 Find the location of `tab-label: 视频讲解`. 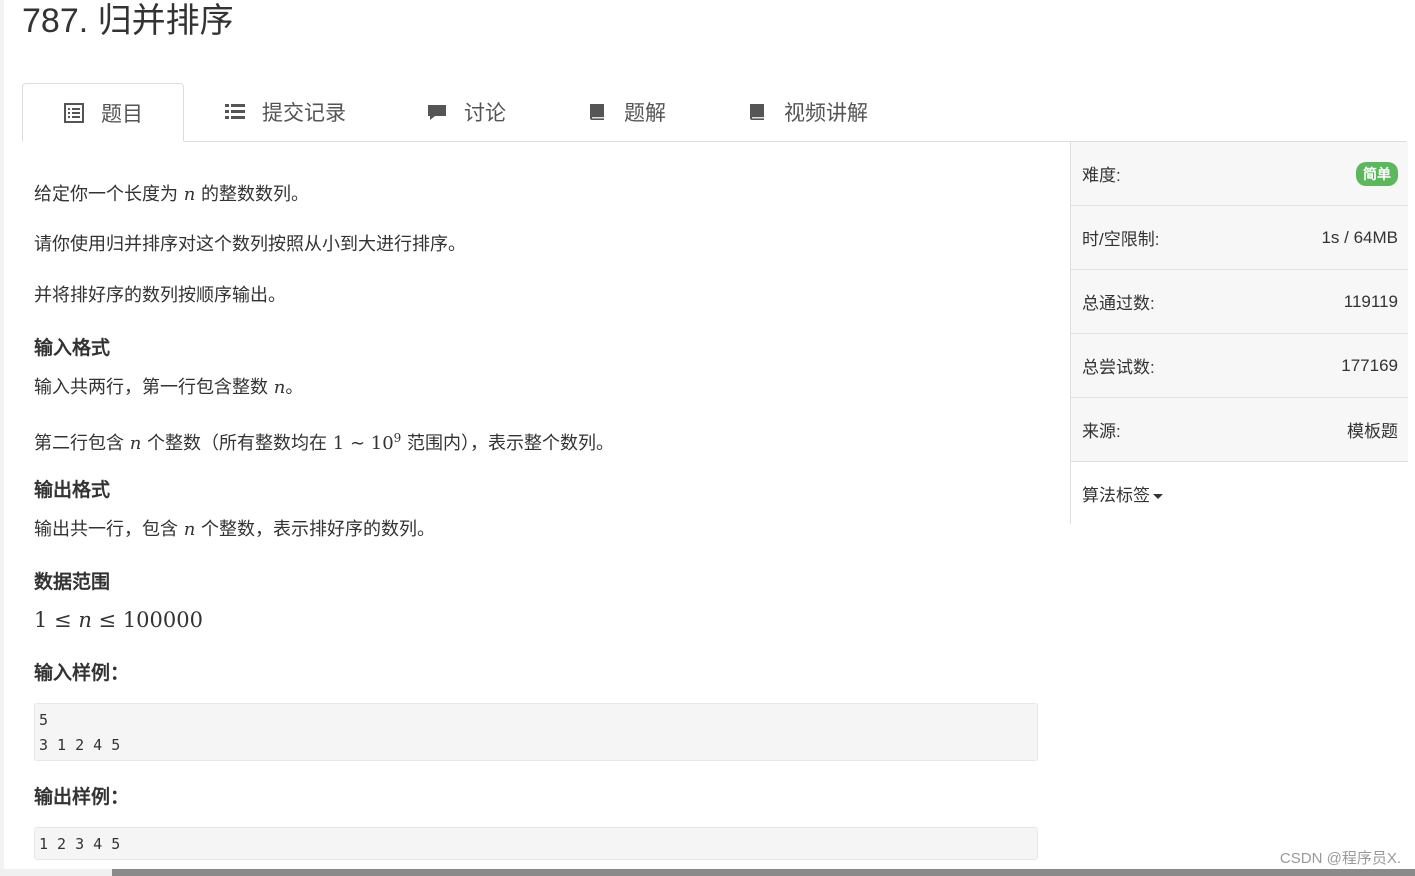

tab-label: 视频讲解 is located at coordinates (826, 113).